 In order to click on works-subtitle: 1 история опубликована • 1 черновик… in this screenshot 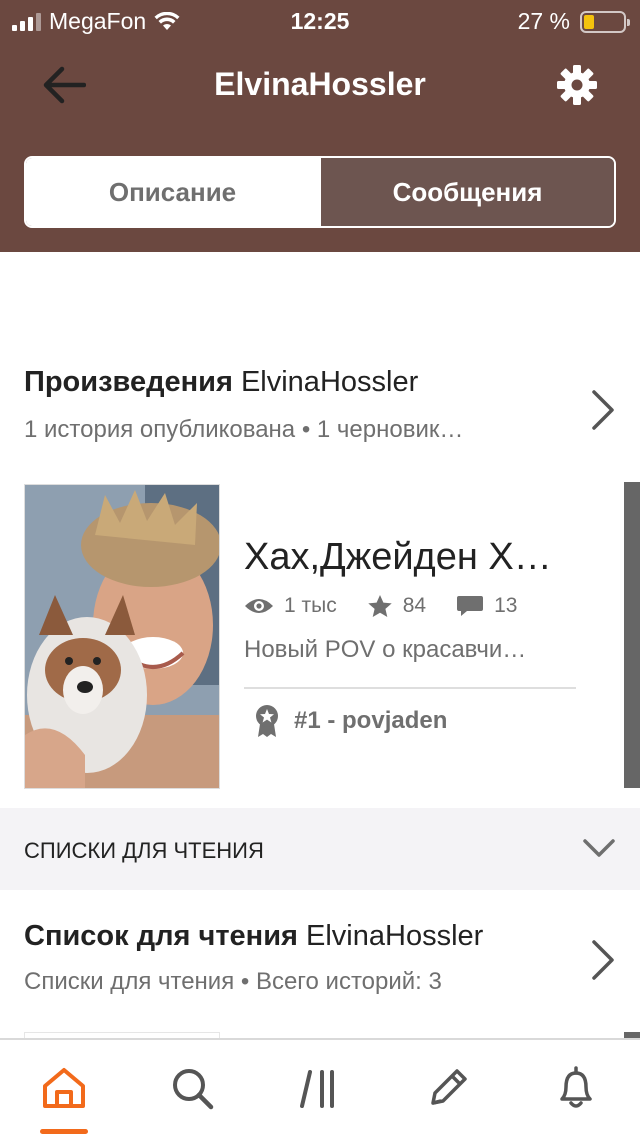, I will do `click(244, 429)`.